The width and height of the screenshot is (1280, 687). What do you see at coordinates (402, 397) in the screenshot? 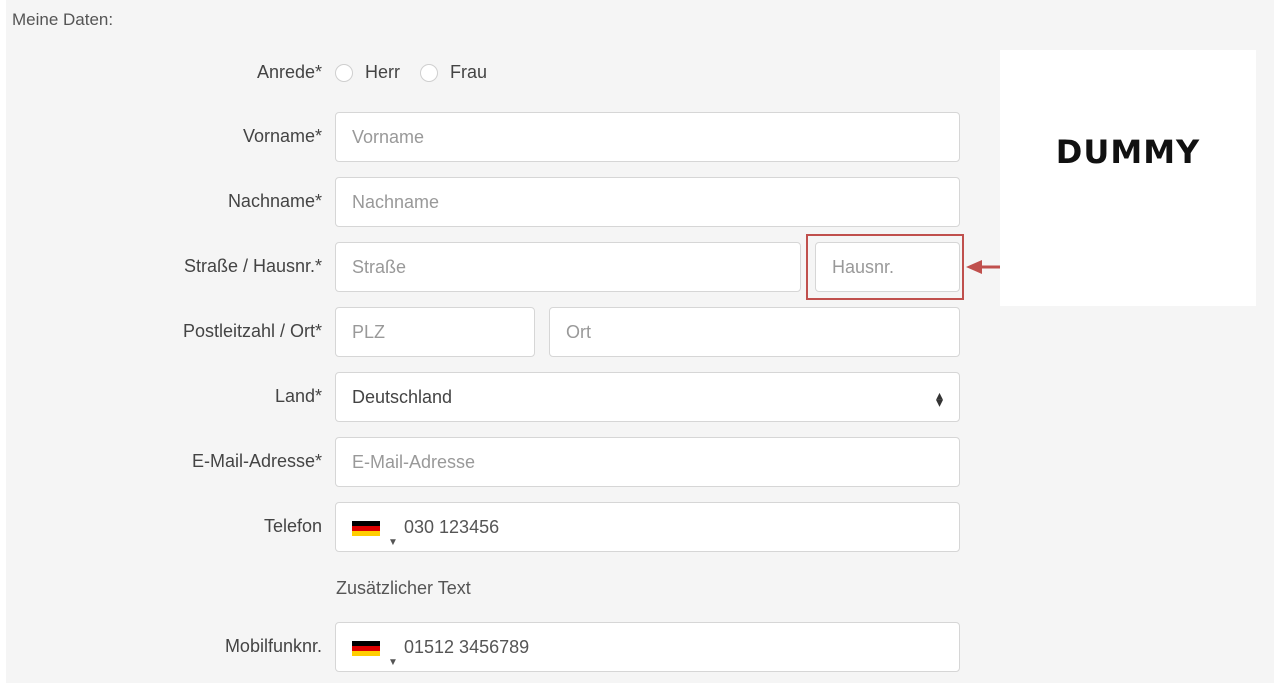
I see `country-select-value: Deutschland` at bounding box center [402, 397].